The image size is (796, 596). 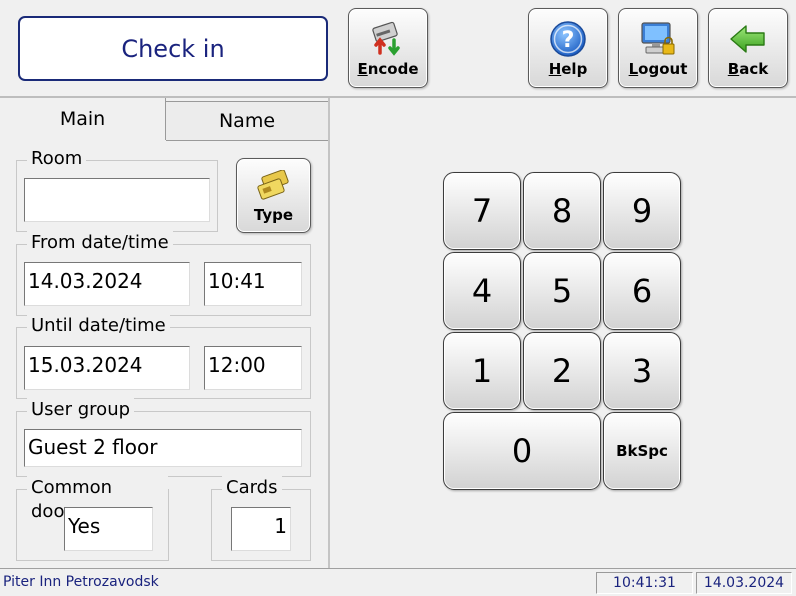 What do you see at coordinates (642, 291) in the screenshot?
I see `key-6: 6` at bounding box center [642, 291].